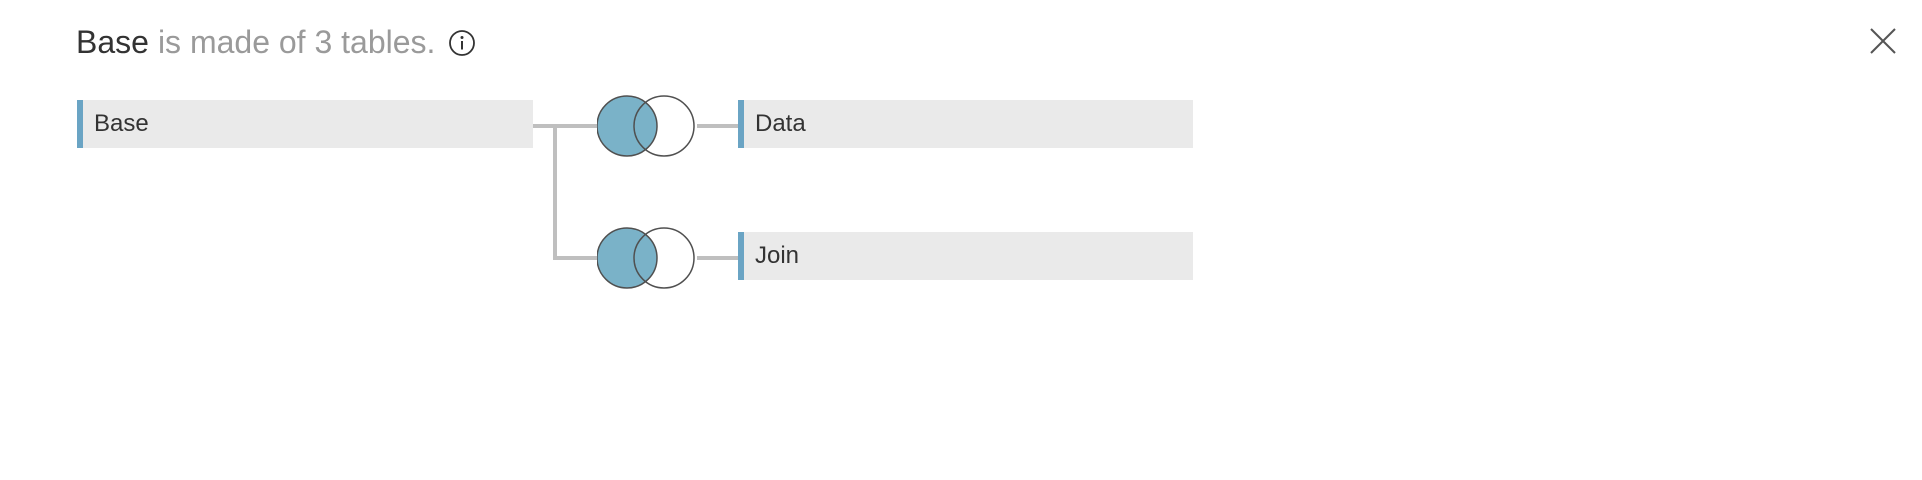 This screenshot has width=1922, height=480. I want to click on join-venn-join, so click(646, 258).